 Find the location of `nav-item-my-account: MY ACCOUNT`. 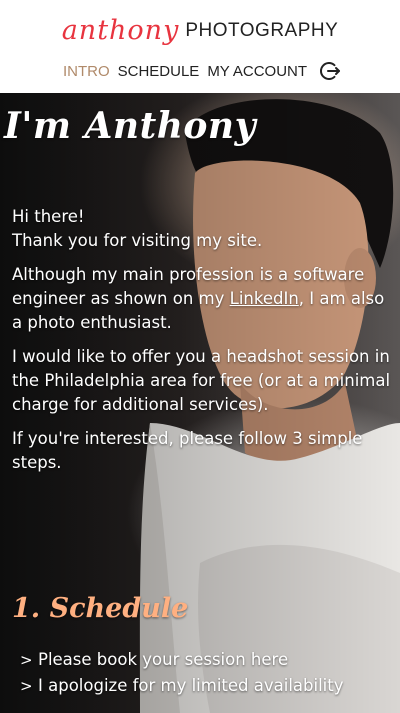

nav-item-my-account: MY ACCOUNT is located at coordinates (257, 71).